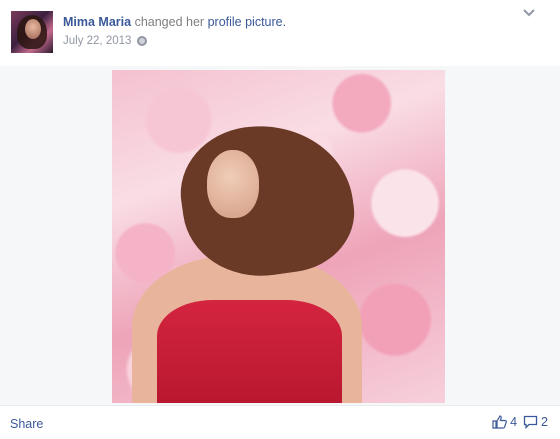 The image size is (560, 439). Describe the element at coordinates (247, 22) in the screenshot. I see `profile-picture-link: profile picture.` at that location.